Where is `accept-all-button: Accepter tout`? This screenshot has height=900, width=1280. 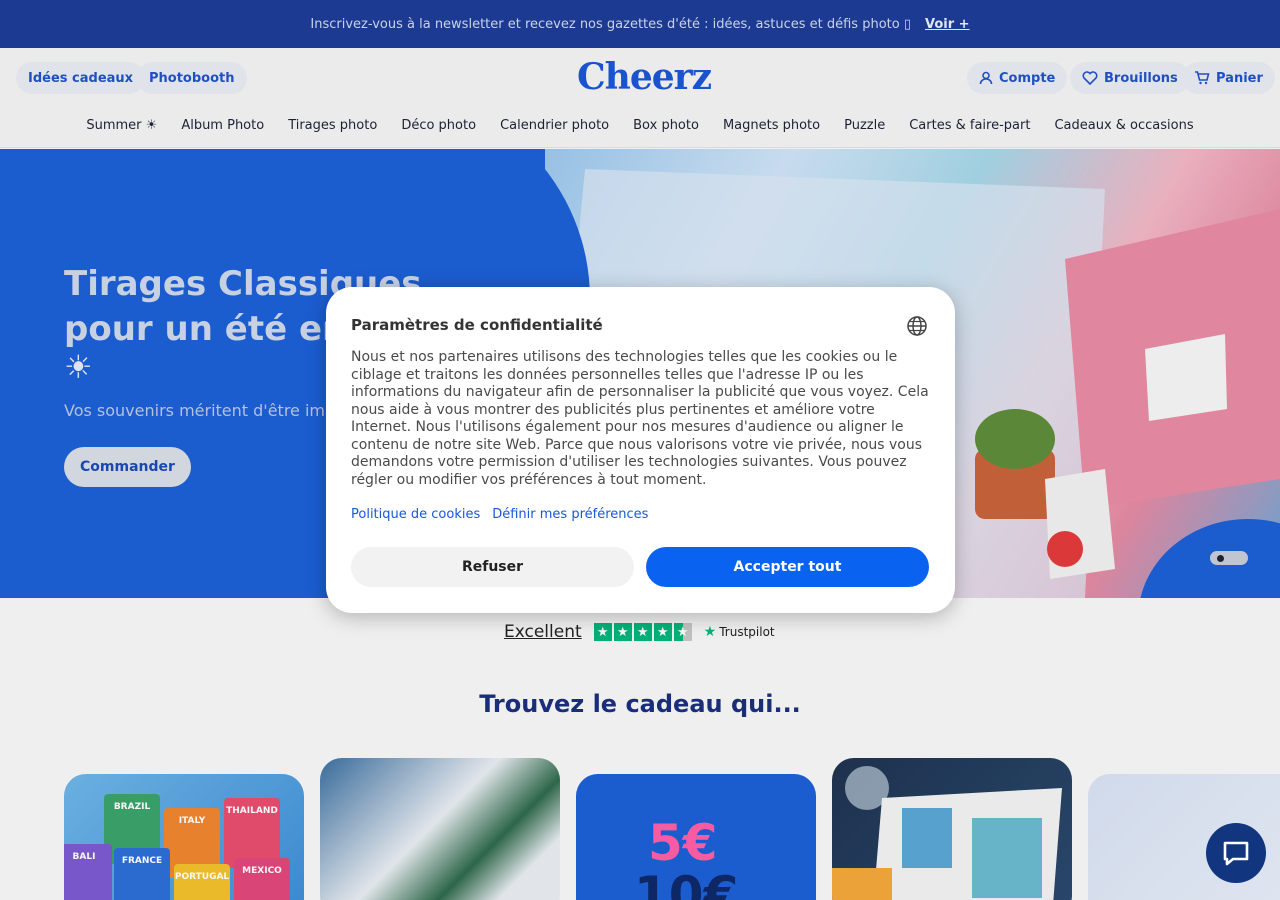 accept-all-button: Accepter tout is located at coordinates (787, 567).